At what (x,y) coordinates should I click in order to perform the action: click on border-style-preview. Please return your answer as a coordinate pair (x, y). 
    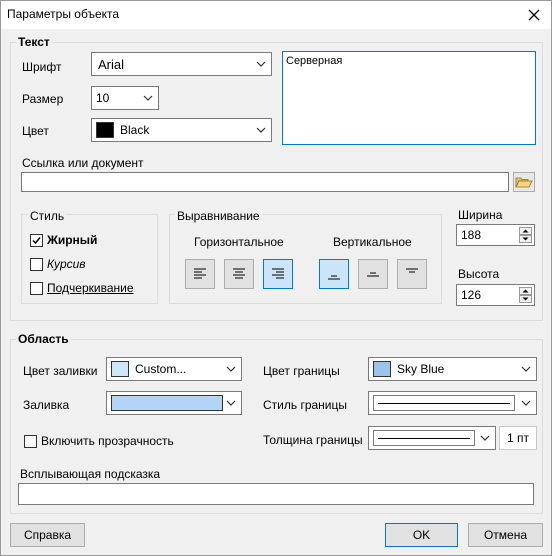
    Looking at the image, I should click on (444, 403).